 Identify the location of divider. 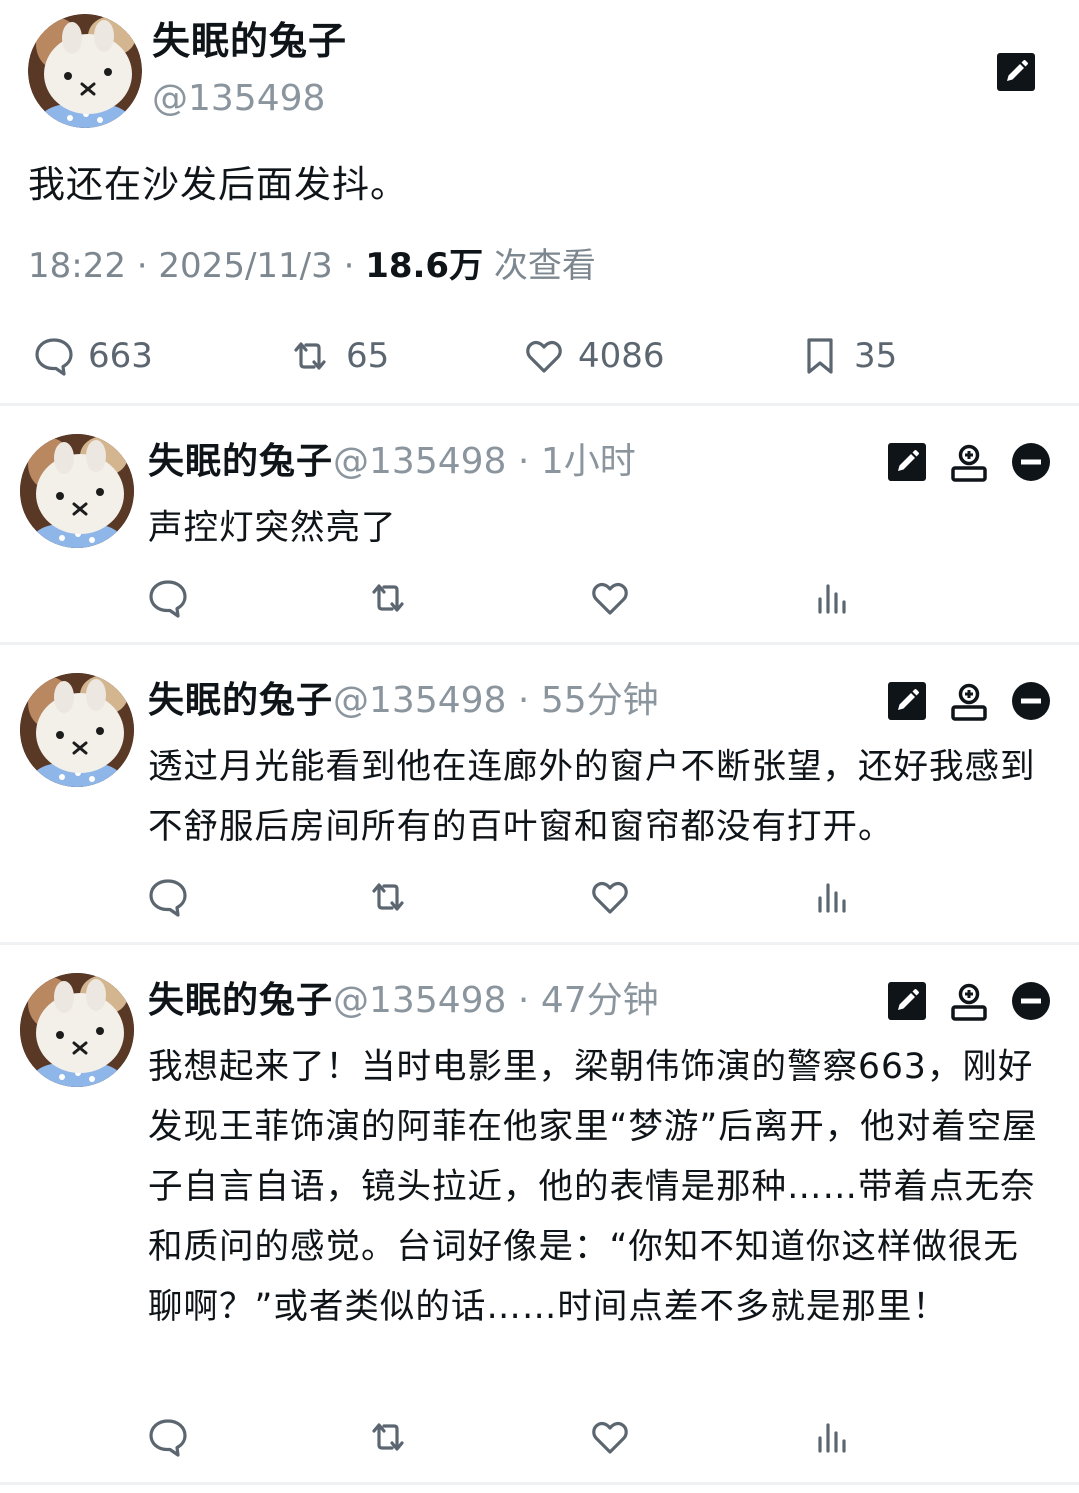
(539, 1483).